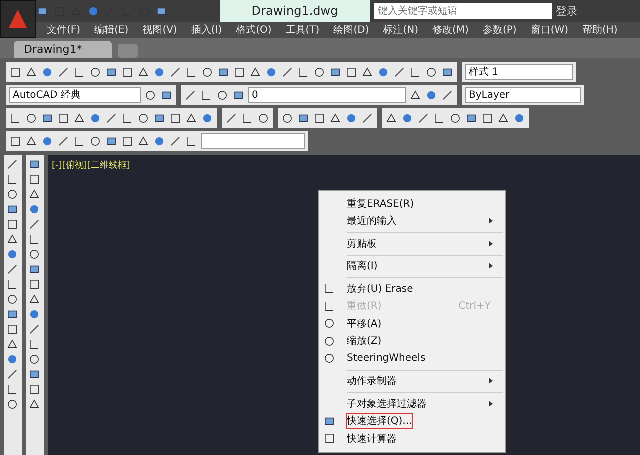 The height and width of the screenshot is (455, 640). Describe the element at coordinates (64, 30) in the screenshot. I see `menu-item: 文件(F)` at that location.